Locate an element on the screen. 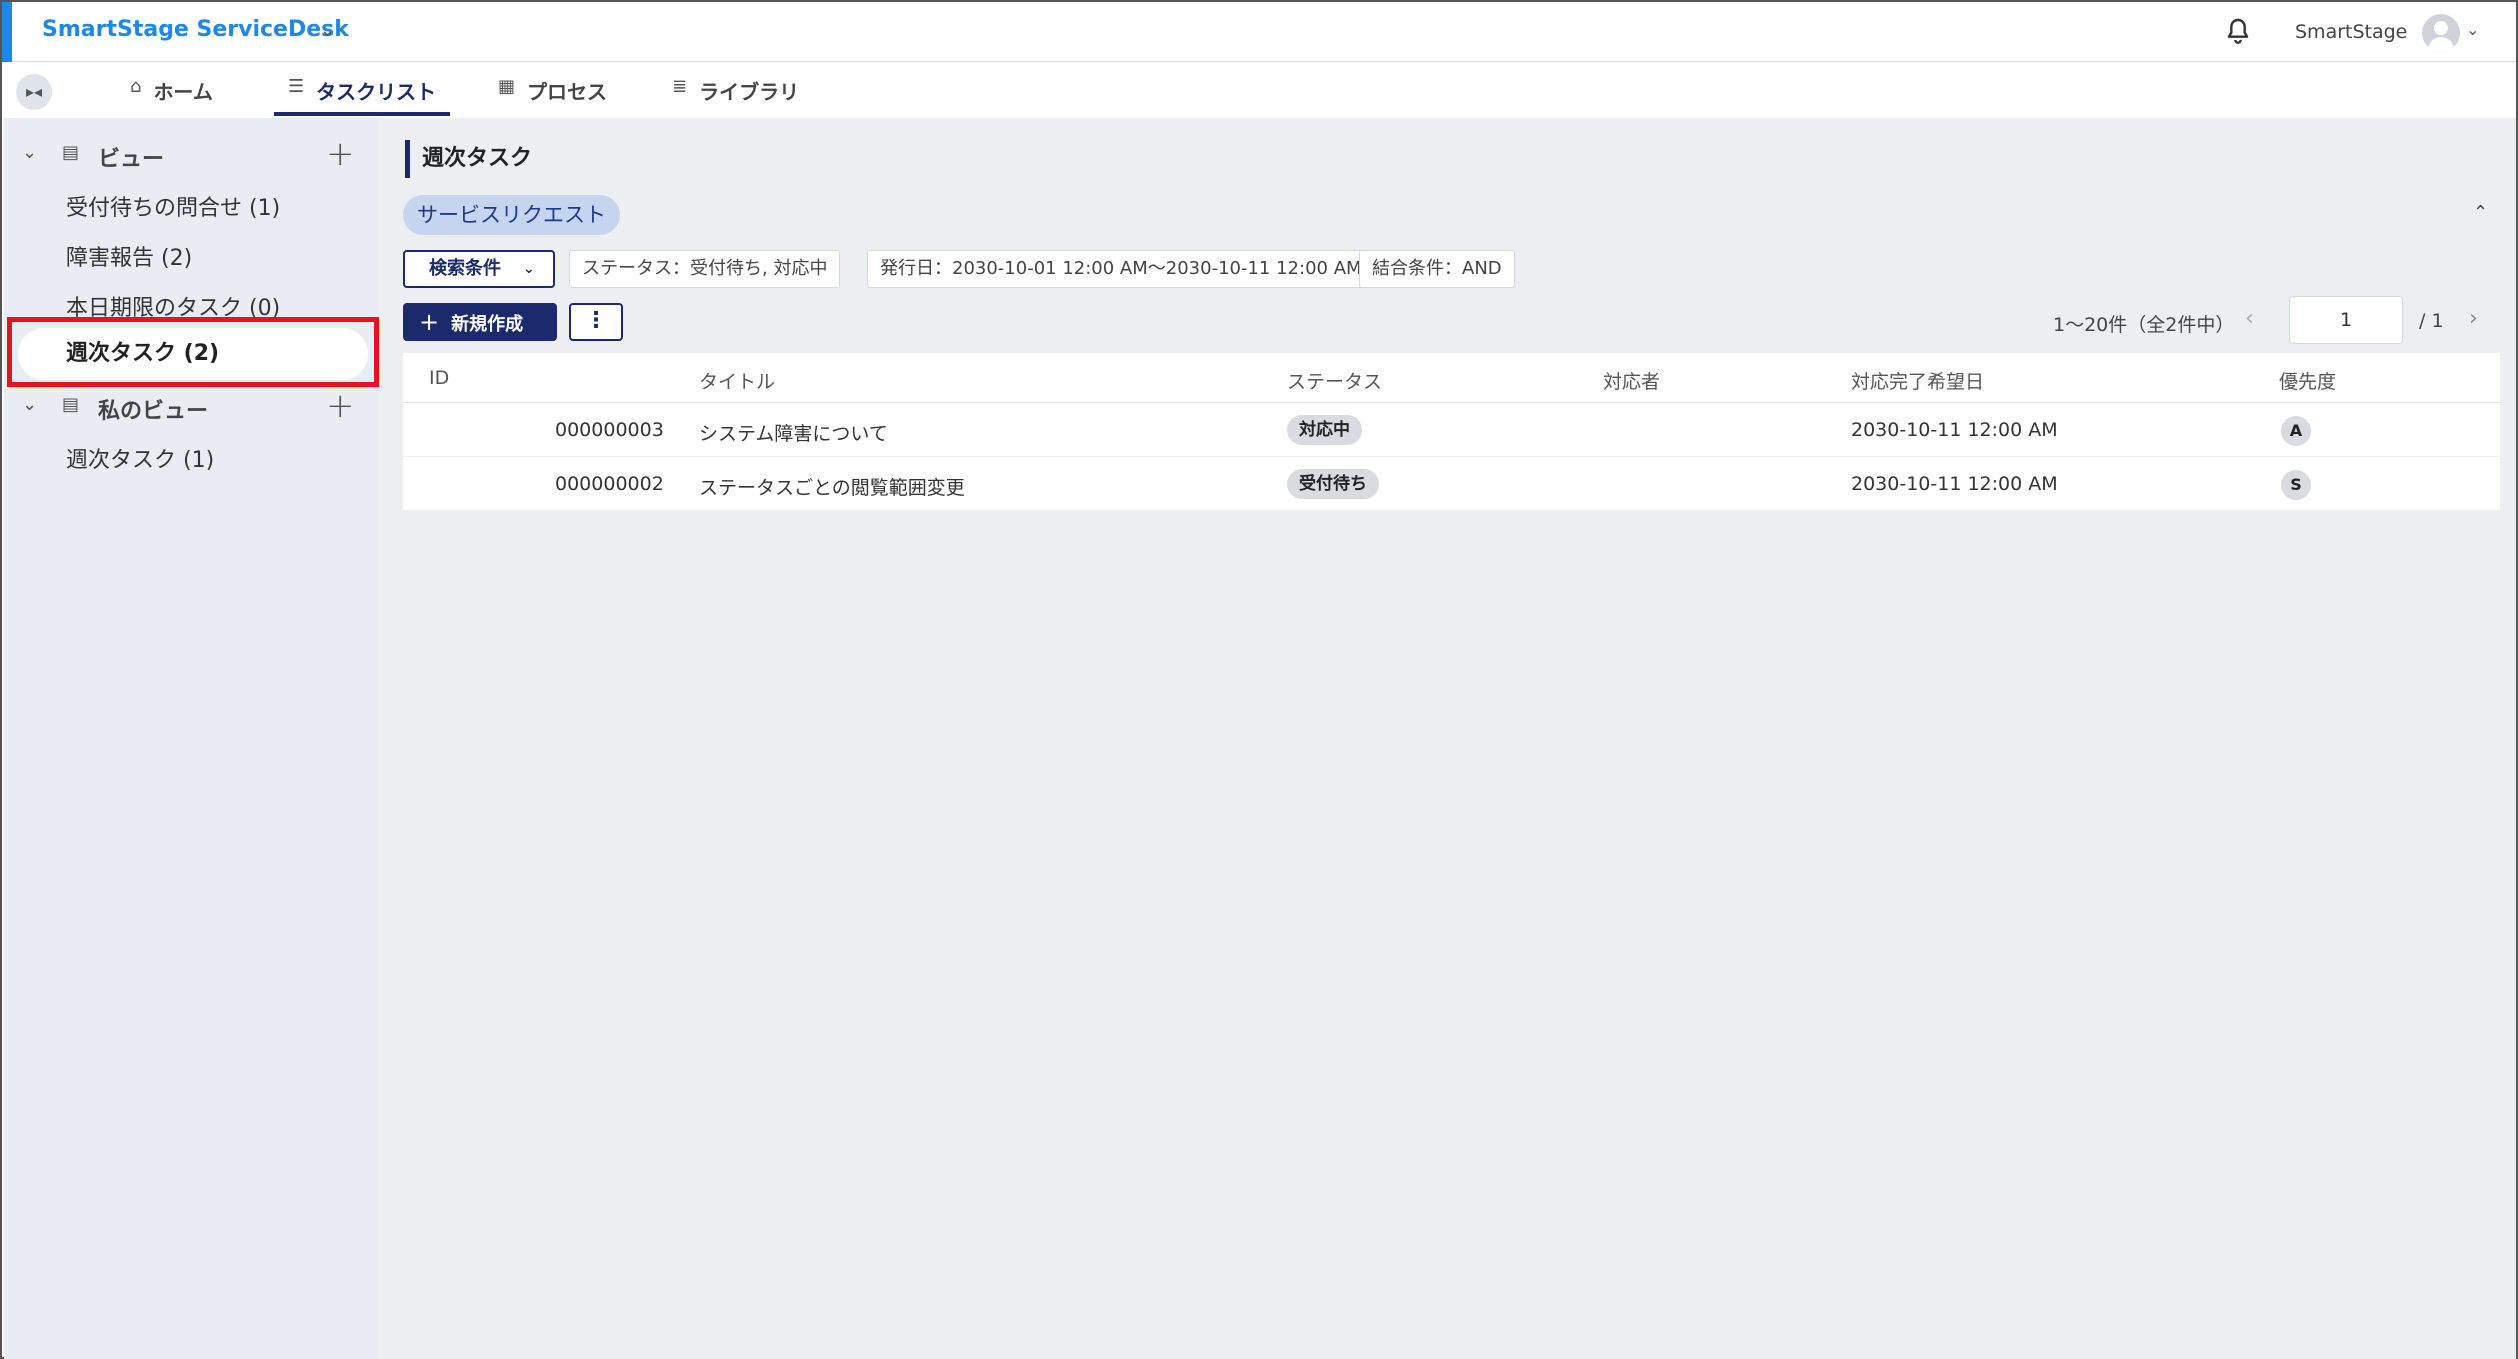 The width and height of the screenshot is (2518, 1359). column-header-title: タイトル is located at coordinates (737, 380).